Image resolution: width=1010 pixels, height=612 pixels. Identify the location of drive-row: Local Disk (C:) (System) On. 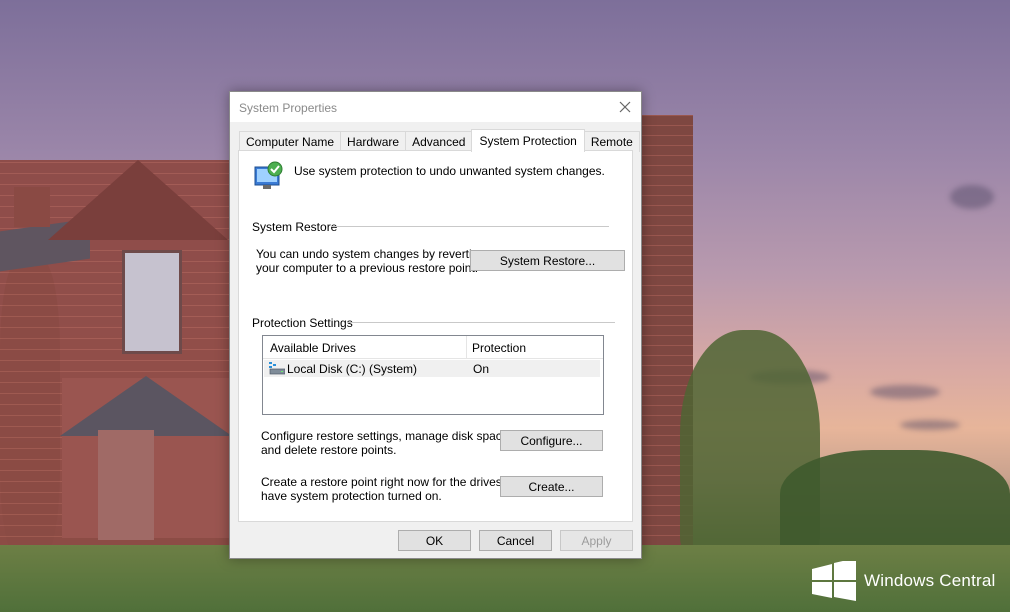
(432, 368).